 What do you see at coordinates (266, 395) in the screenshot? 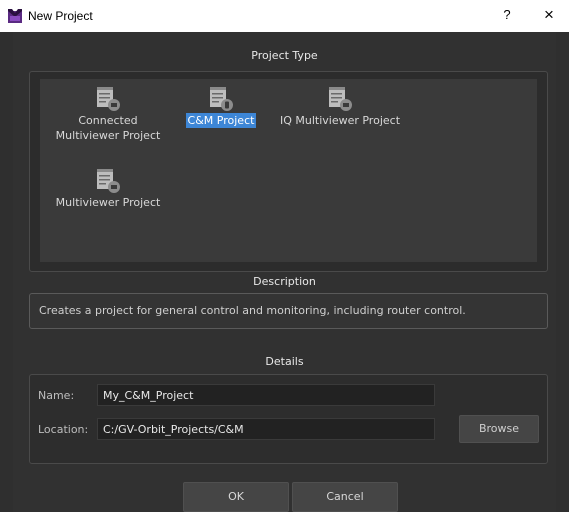
I see `name-input` at bounding box center [266, 395].